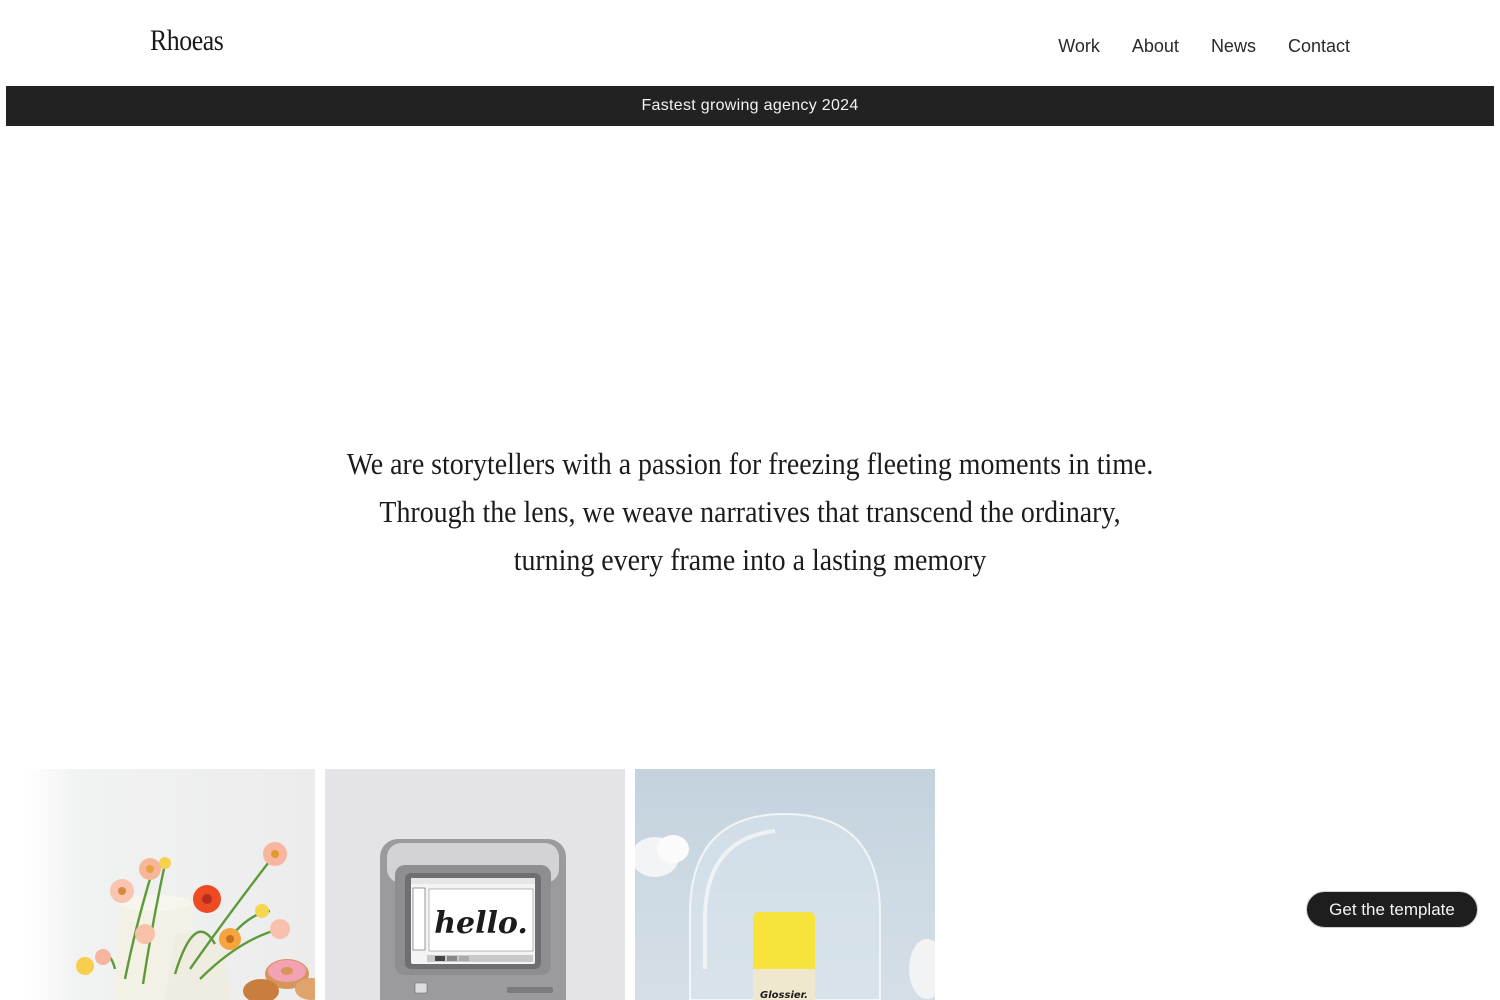 This screenshot has height=1000, width=1500. Describe the element at coordinates (750, 43) in the screenshot. I see `site-header: Rhoeas Work About News Contact` at that location.